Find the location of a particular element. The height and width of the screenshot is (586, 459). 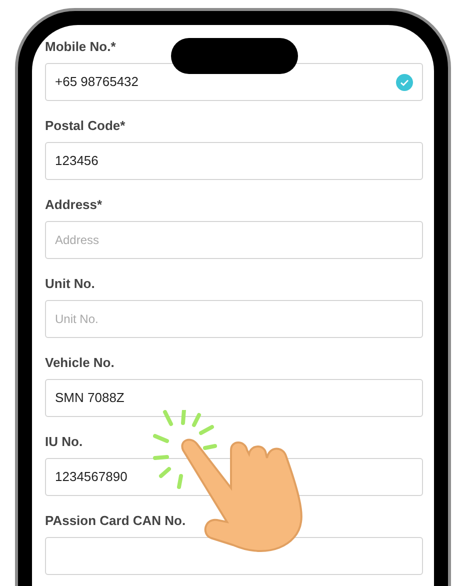

field-label: Postal Code* is located at coordinates (85, 126).